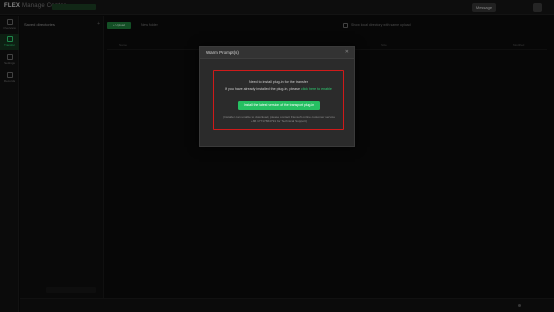  Describe the element at coordinates (347, 52) in the screenshot. I see `close-icon: ✕` at that location.